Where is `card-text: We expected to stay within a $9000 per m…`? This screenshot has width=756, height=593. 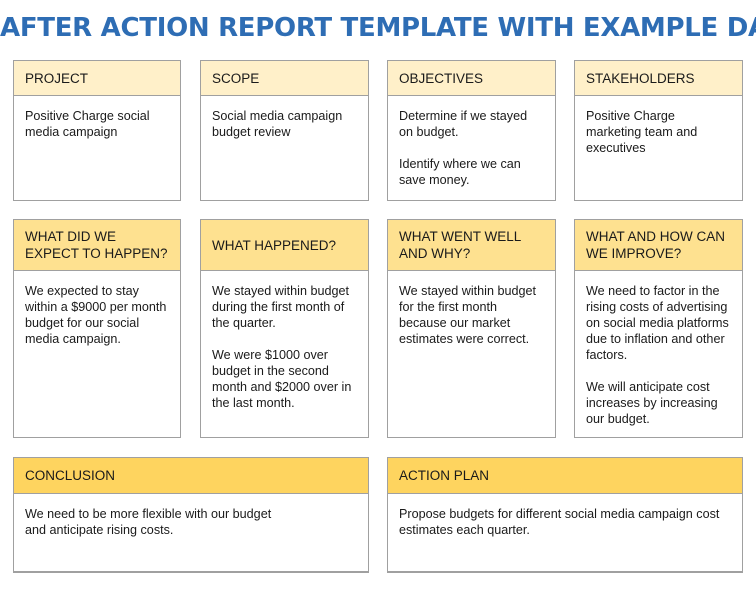
card-text: We expected to stay within a $9000 per m… is located at coordinates (96, 315).